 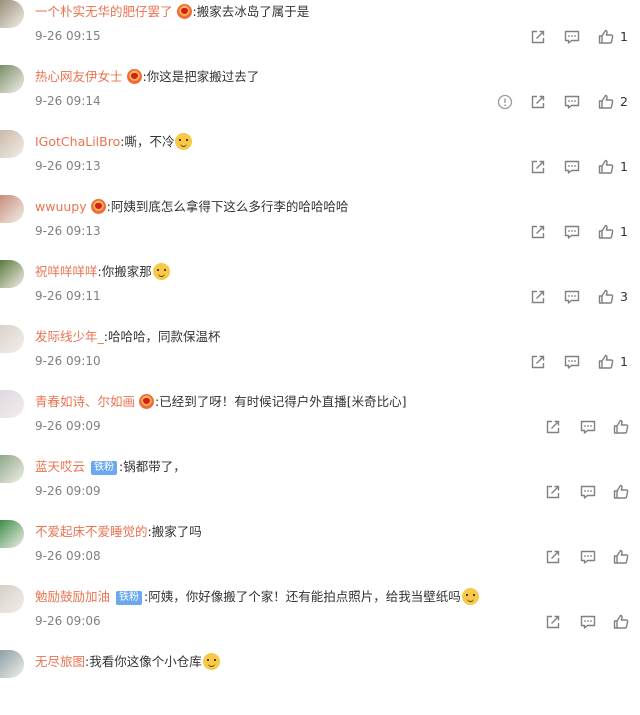 I want to click on doge-emoji-icon, so click(x=470, y=596).